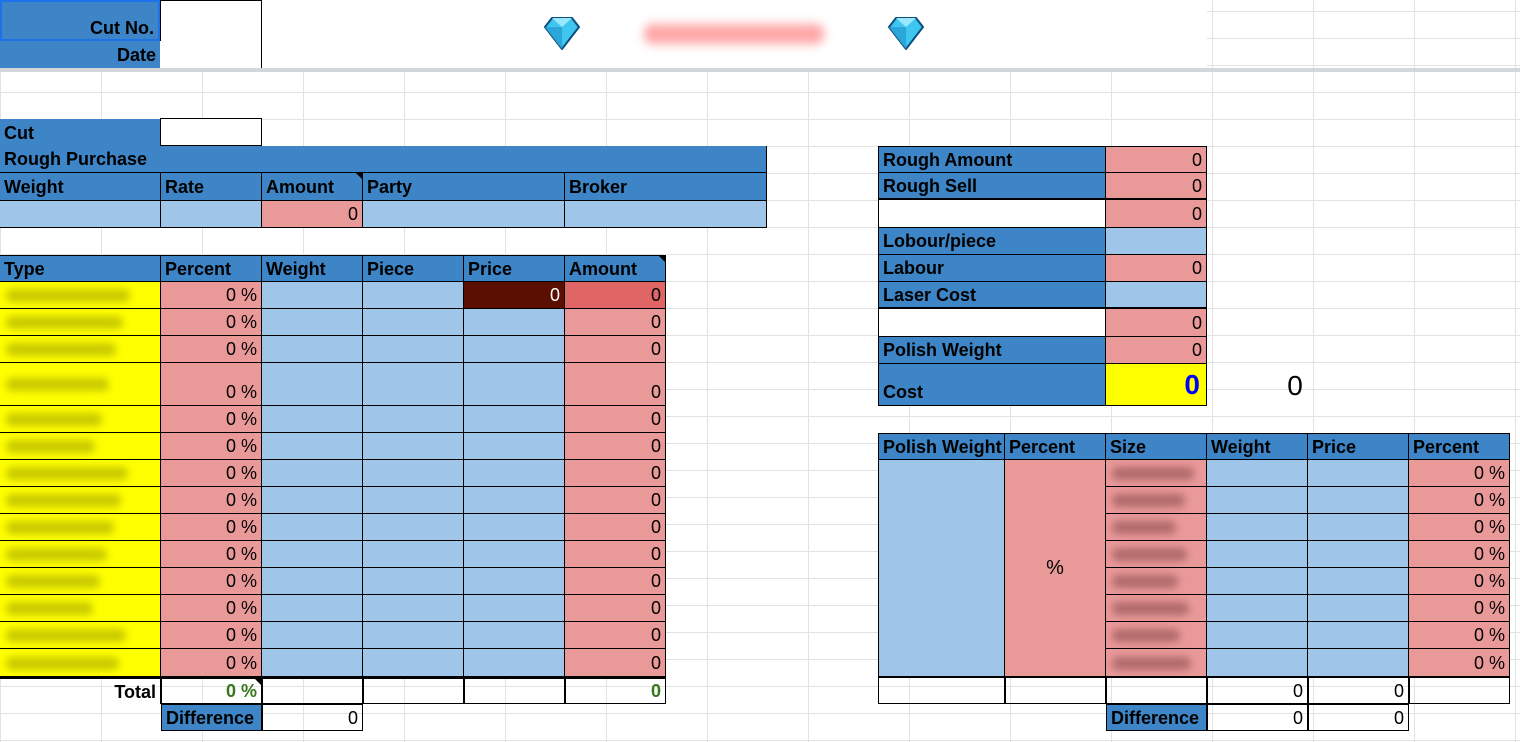 This screenshot has width=1520, height=742. Describe the element at coordinates (1156, 295) in the screenshot. I see `laser-cost-input` at that location.